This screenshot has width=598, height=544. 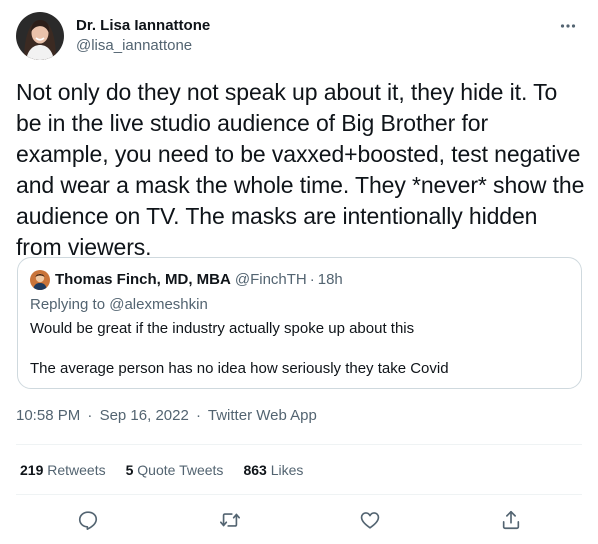 I want to click on replying-prefix: Replying to, so click(x=68, y=304).